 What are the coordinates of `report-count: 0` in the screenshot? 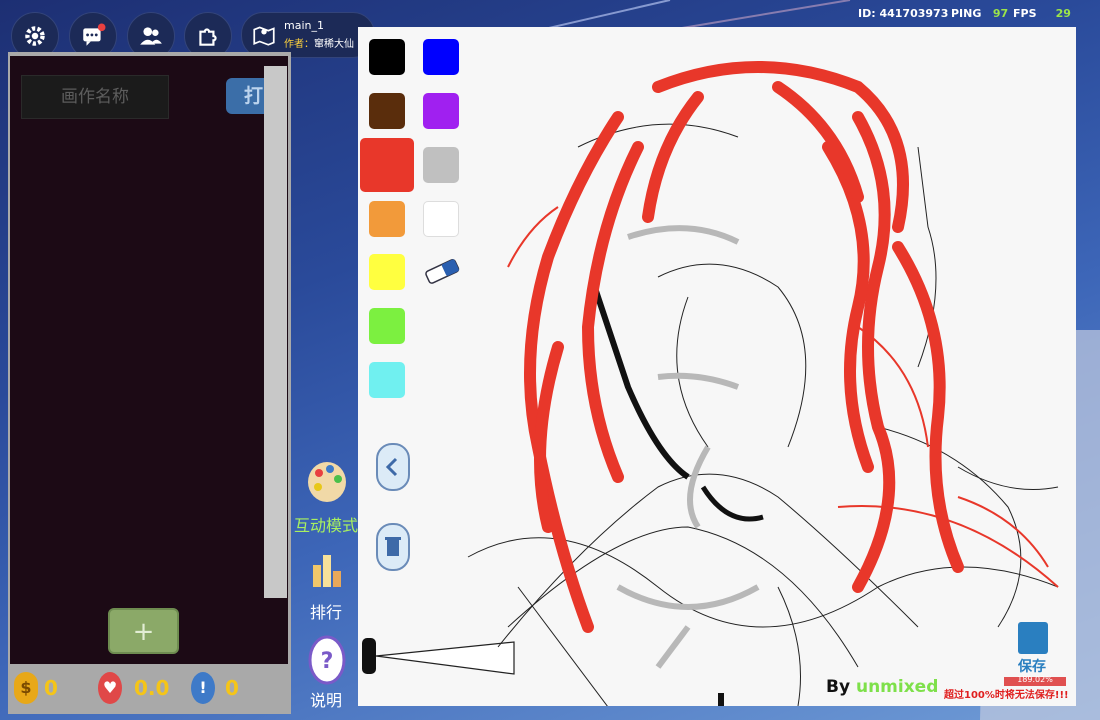 It's located at (232, 688).